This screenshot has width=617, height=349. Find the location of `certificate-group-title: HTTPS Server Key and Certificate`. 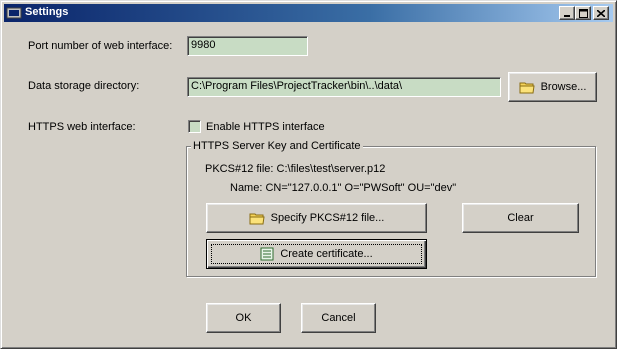

certificate-group-title: HTTPS Server Key and Certificate is located at coordinates (277, 146).